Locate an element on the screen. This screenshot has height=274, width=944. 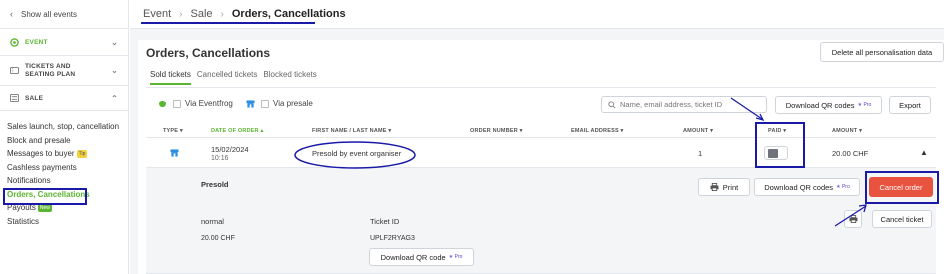
breadcrumb-event: Event is located at coordinates (157, 14).